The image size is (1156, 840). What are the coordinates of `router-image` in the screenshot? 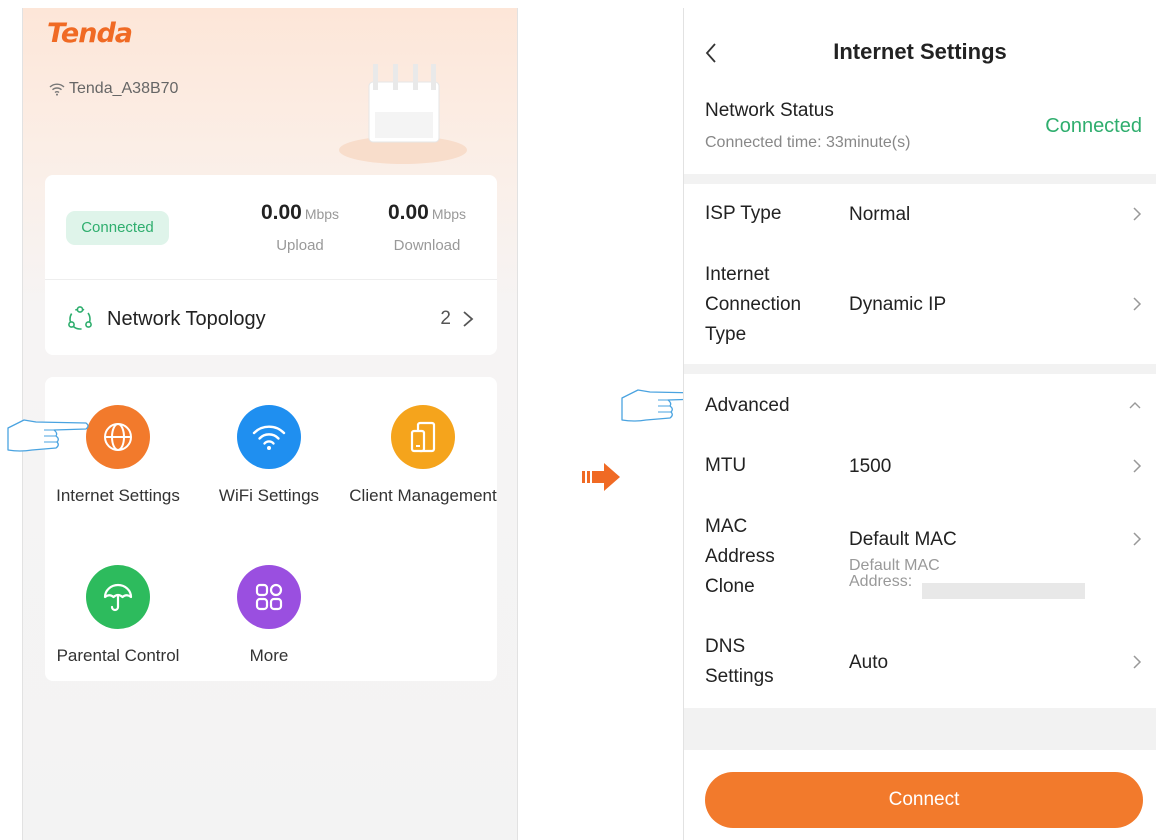 It's located at (403, 114).